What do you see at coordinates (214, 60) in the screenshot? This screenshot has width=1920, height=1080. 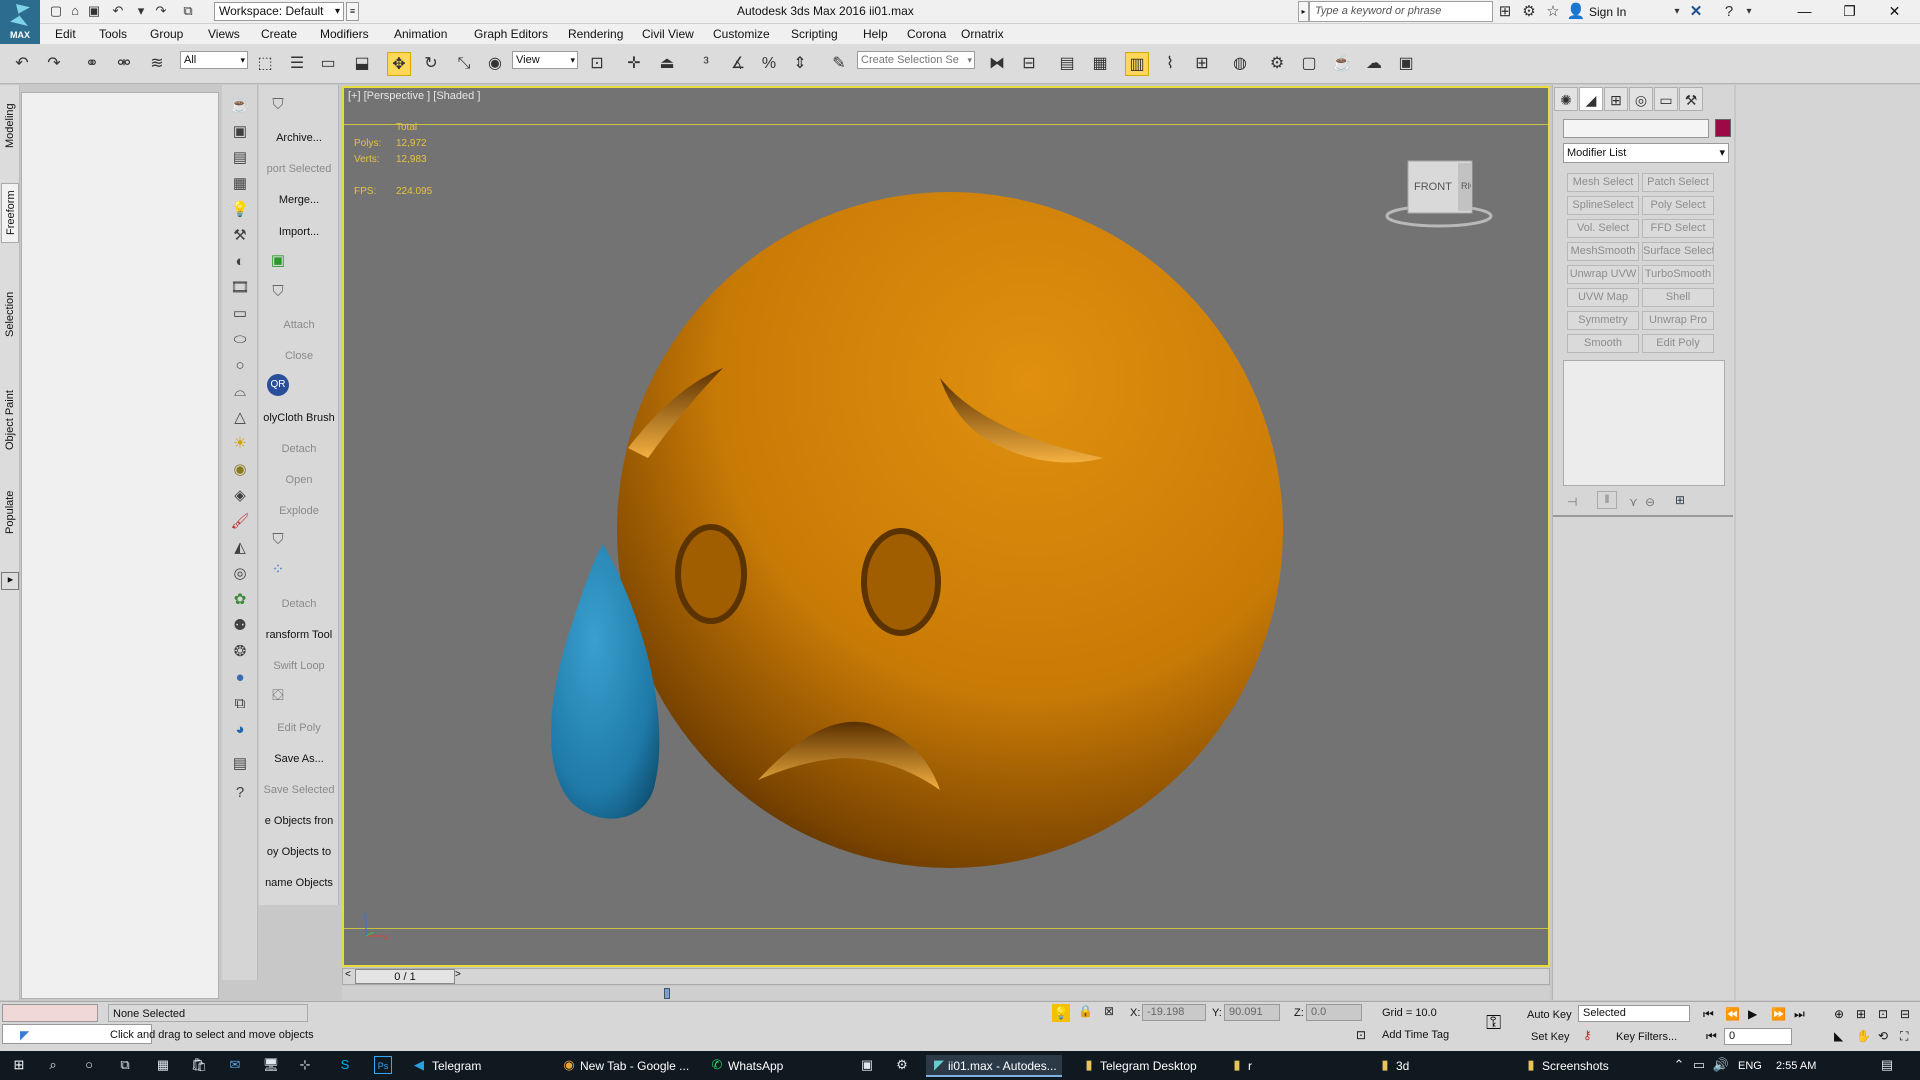 I see `selection-filter-select: All` at bounding box center [214, 60].